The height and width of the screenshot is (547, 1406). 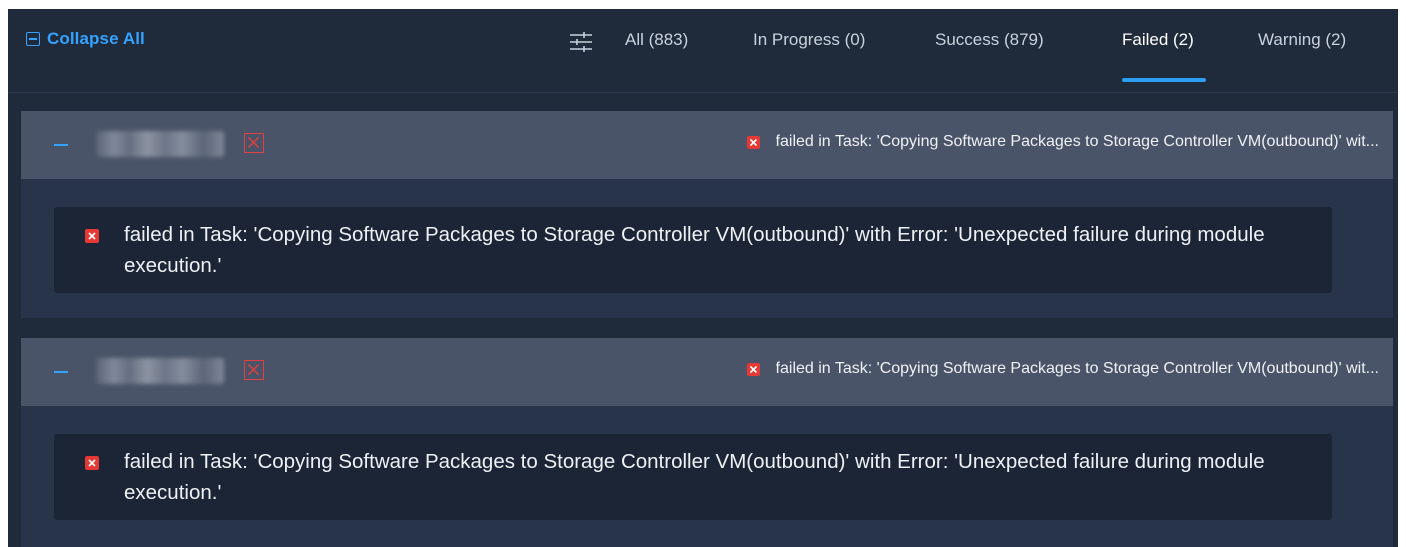 What do you see at coordinates (1164, 80) in the screenshot?
I see `active-tab-indicator` at bounding box center [1164, 80].